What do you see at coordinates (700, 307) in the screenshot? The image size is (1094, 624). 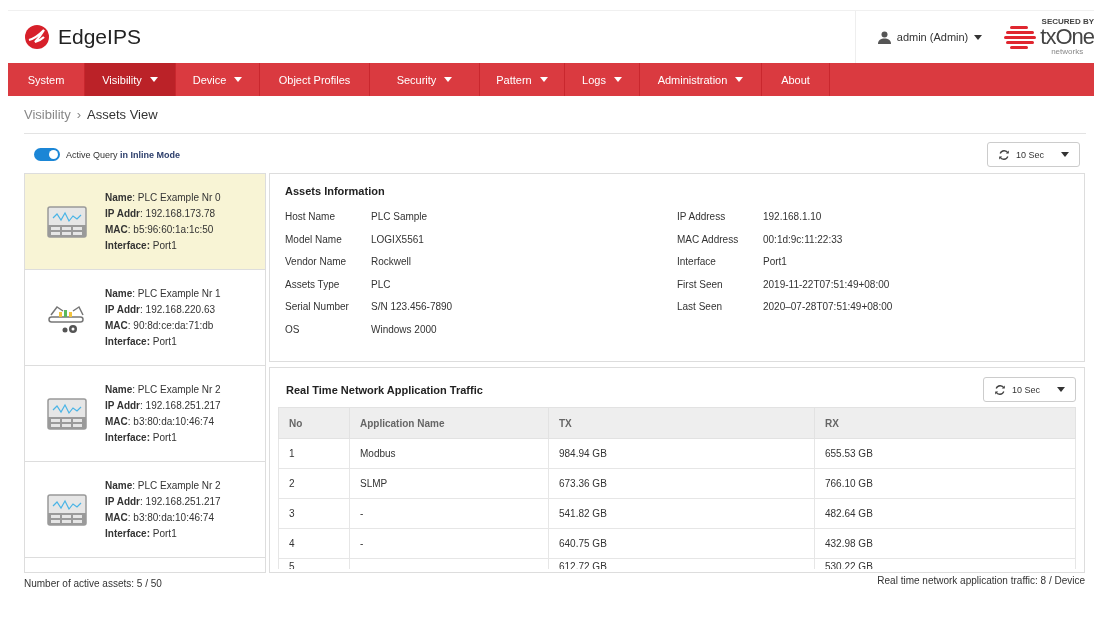 I see `field-label: Last Seen` at bounding box center [700, 307].